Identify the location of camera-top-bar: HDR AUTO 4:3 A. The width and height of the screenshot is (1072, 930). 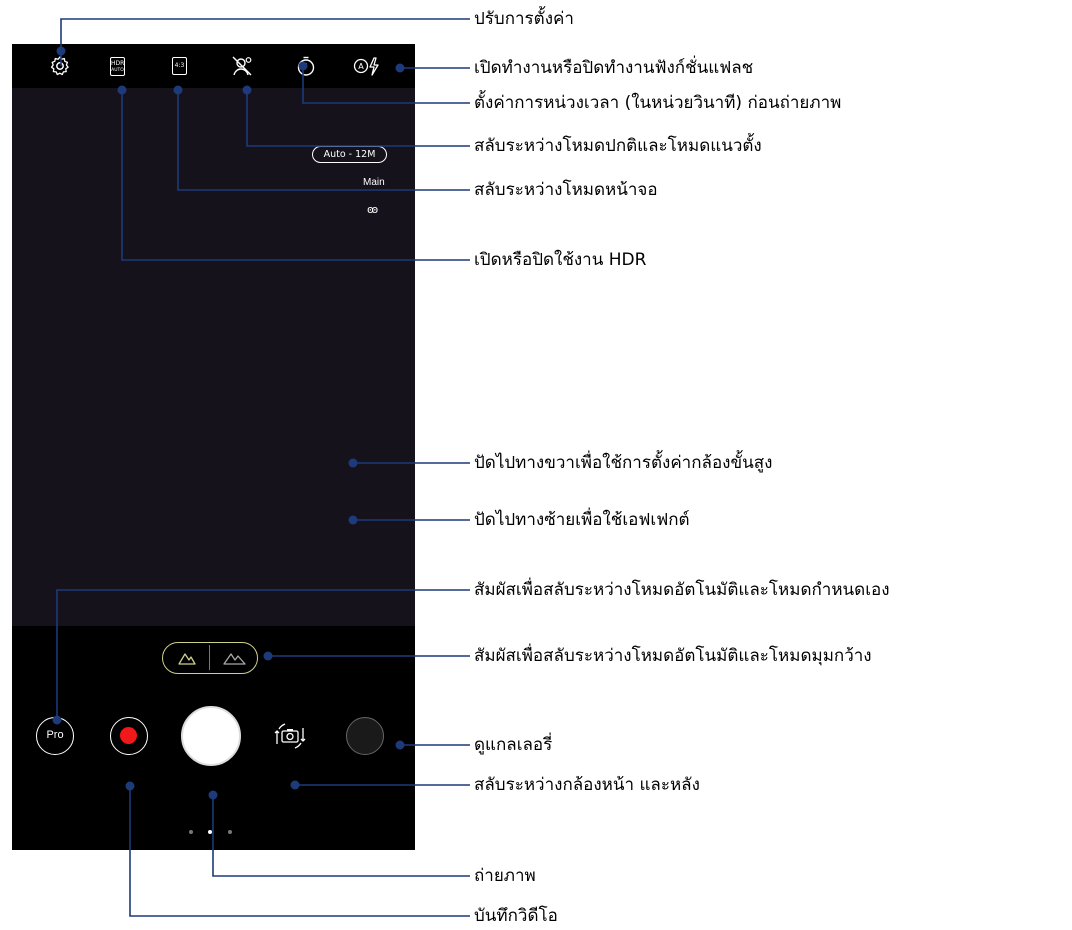
(213, 66).